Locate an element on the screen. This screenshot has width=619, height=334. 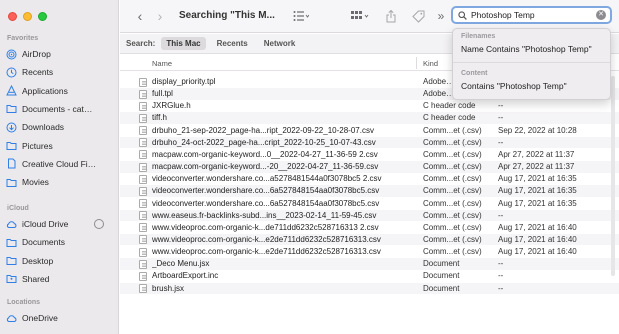
column-name-header: Name is located at coordinates (162, 63).